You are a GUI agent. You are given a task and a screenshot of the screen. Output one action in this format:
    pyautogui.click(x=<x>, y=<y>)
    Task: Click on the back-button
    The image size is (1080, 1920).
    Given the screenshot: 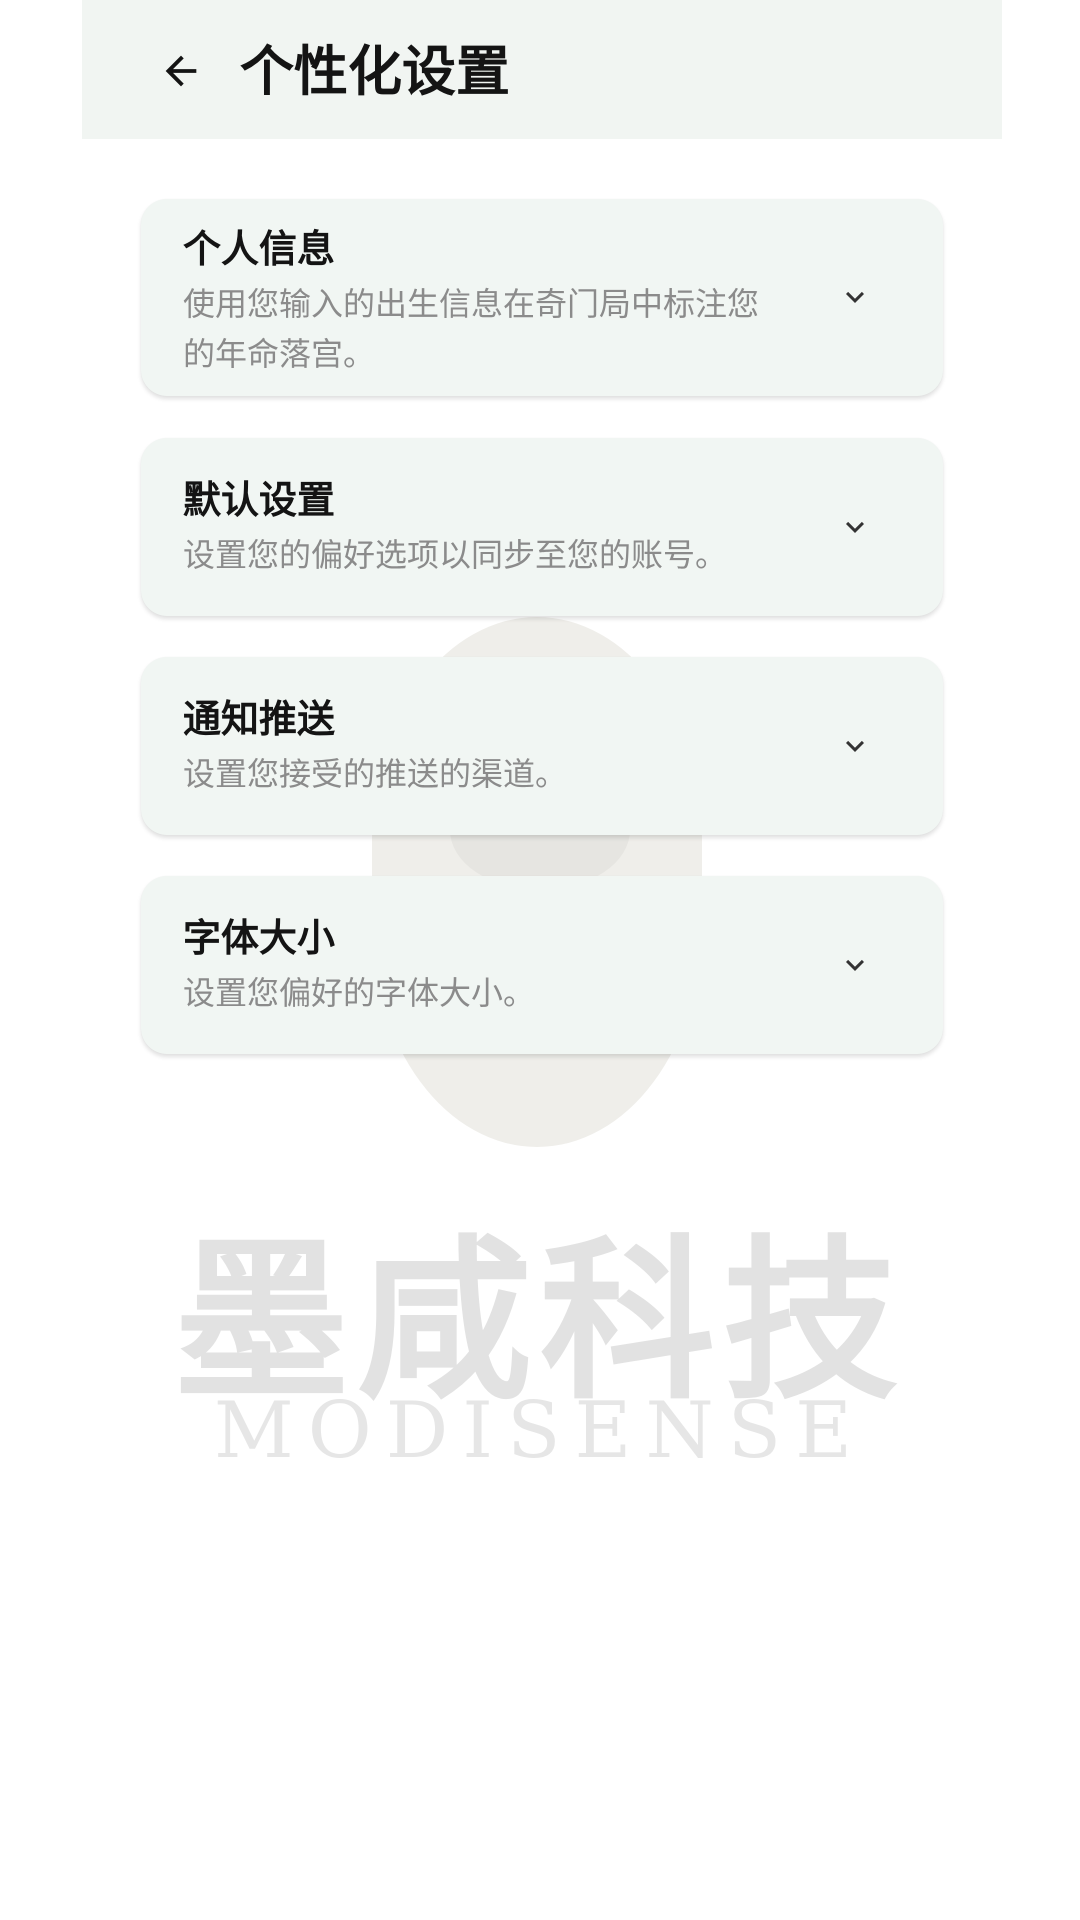 What is the action you would take?
    pyautogui.click(x=181, y=71)
    